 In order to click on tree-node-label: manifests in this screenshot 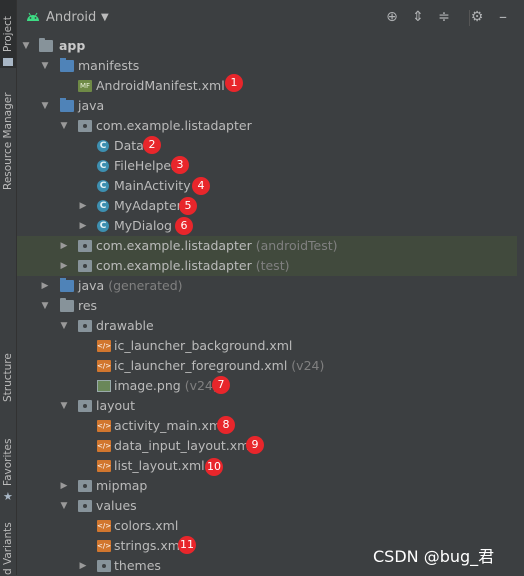, I will do `click(109, 65)`.